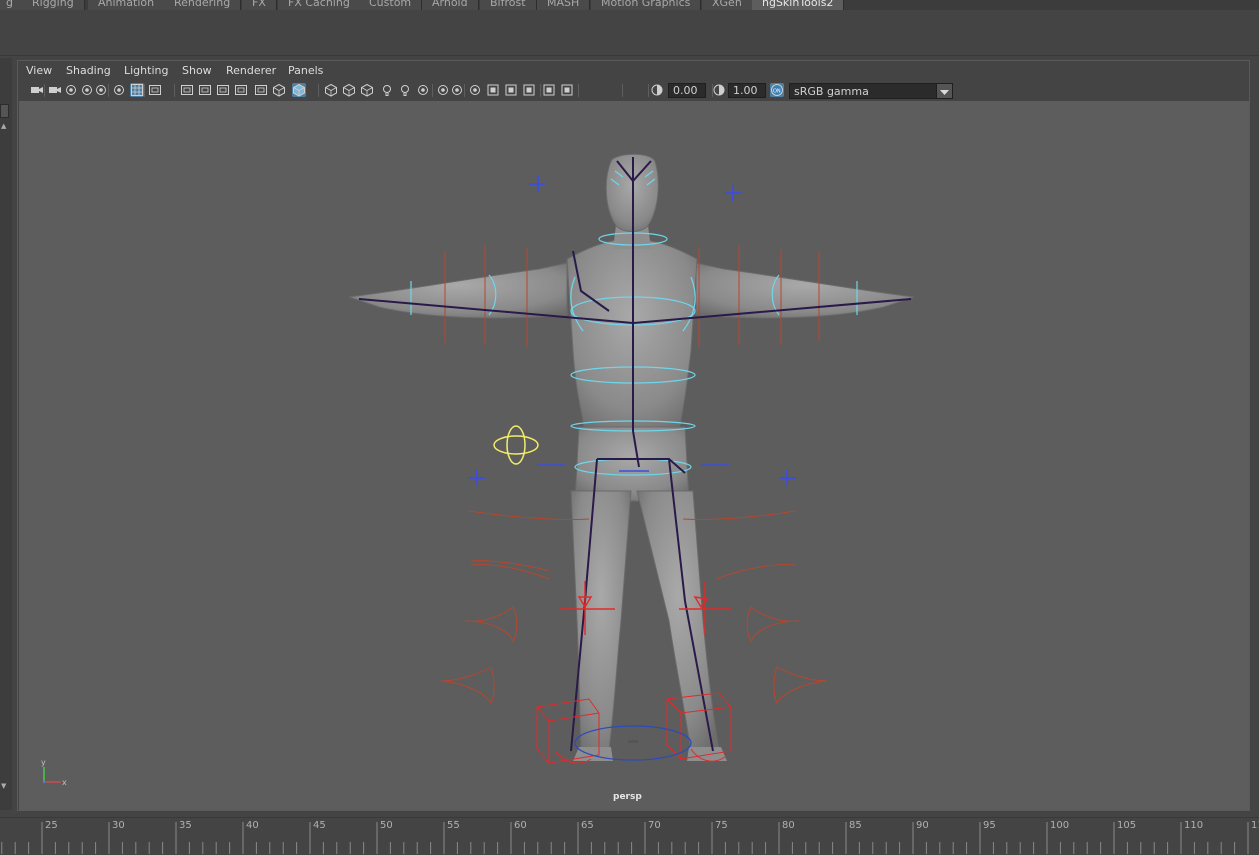  I want to click on grid-icon, so click(137, 90).